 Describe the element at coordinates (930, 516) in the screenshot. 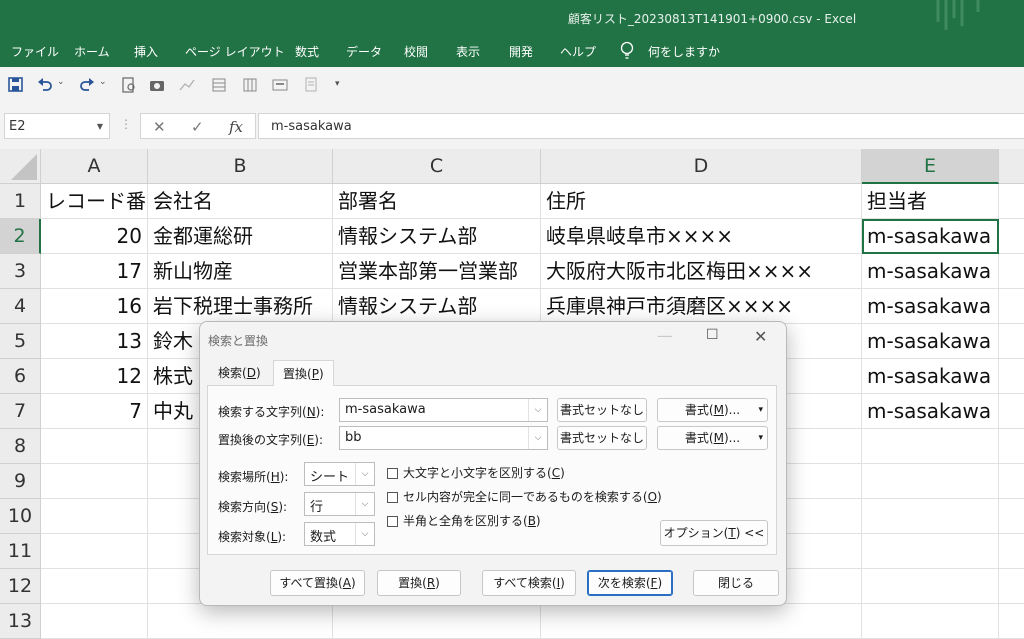

I see `cell-e10` at that location.